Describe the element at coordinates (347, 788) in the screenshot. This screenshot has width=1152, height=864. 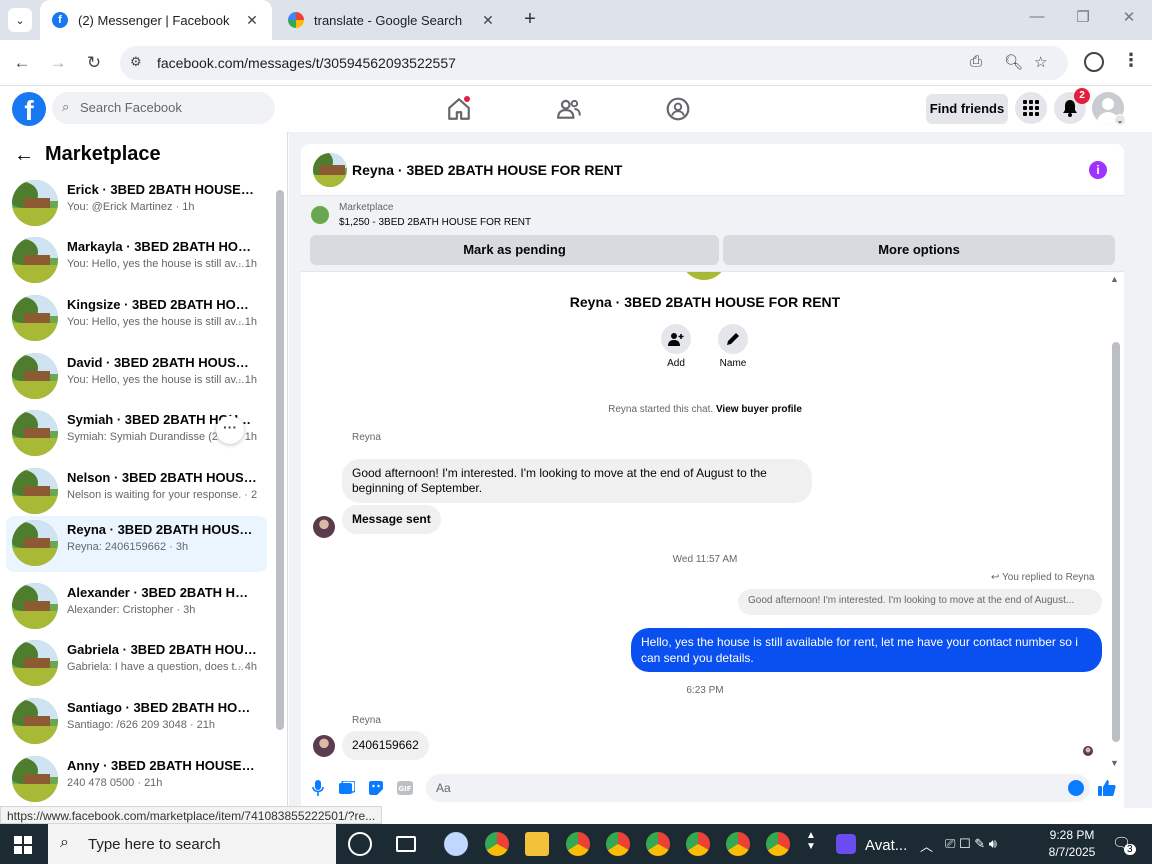
I see `photo-icon` at that location.